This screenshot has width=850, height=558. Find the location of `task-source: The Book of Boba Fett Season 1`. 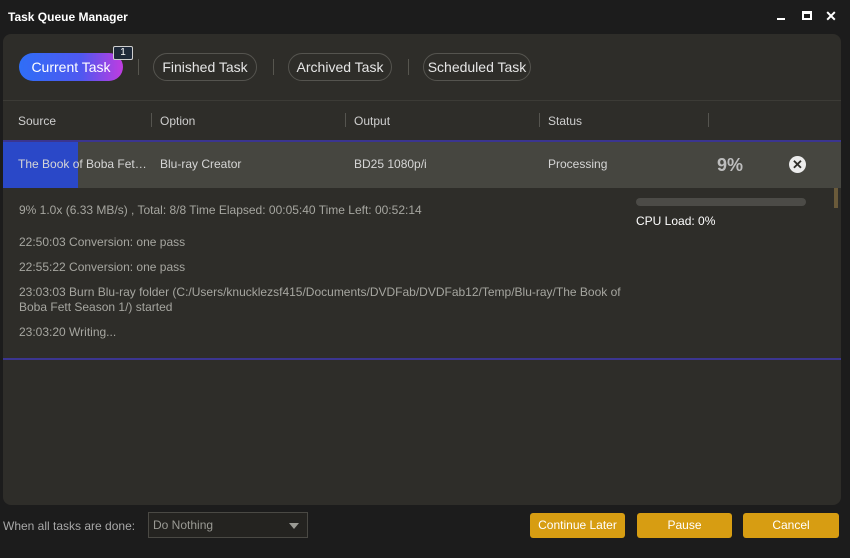

task-source: The Book of Boba Fett Season 1 is located at coordinates (84, 164).